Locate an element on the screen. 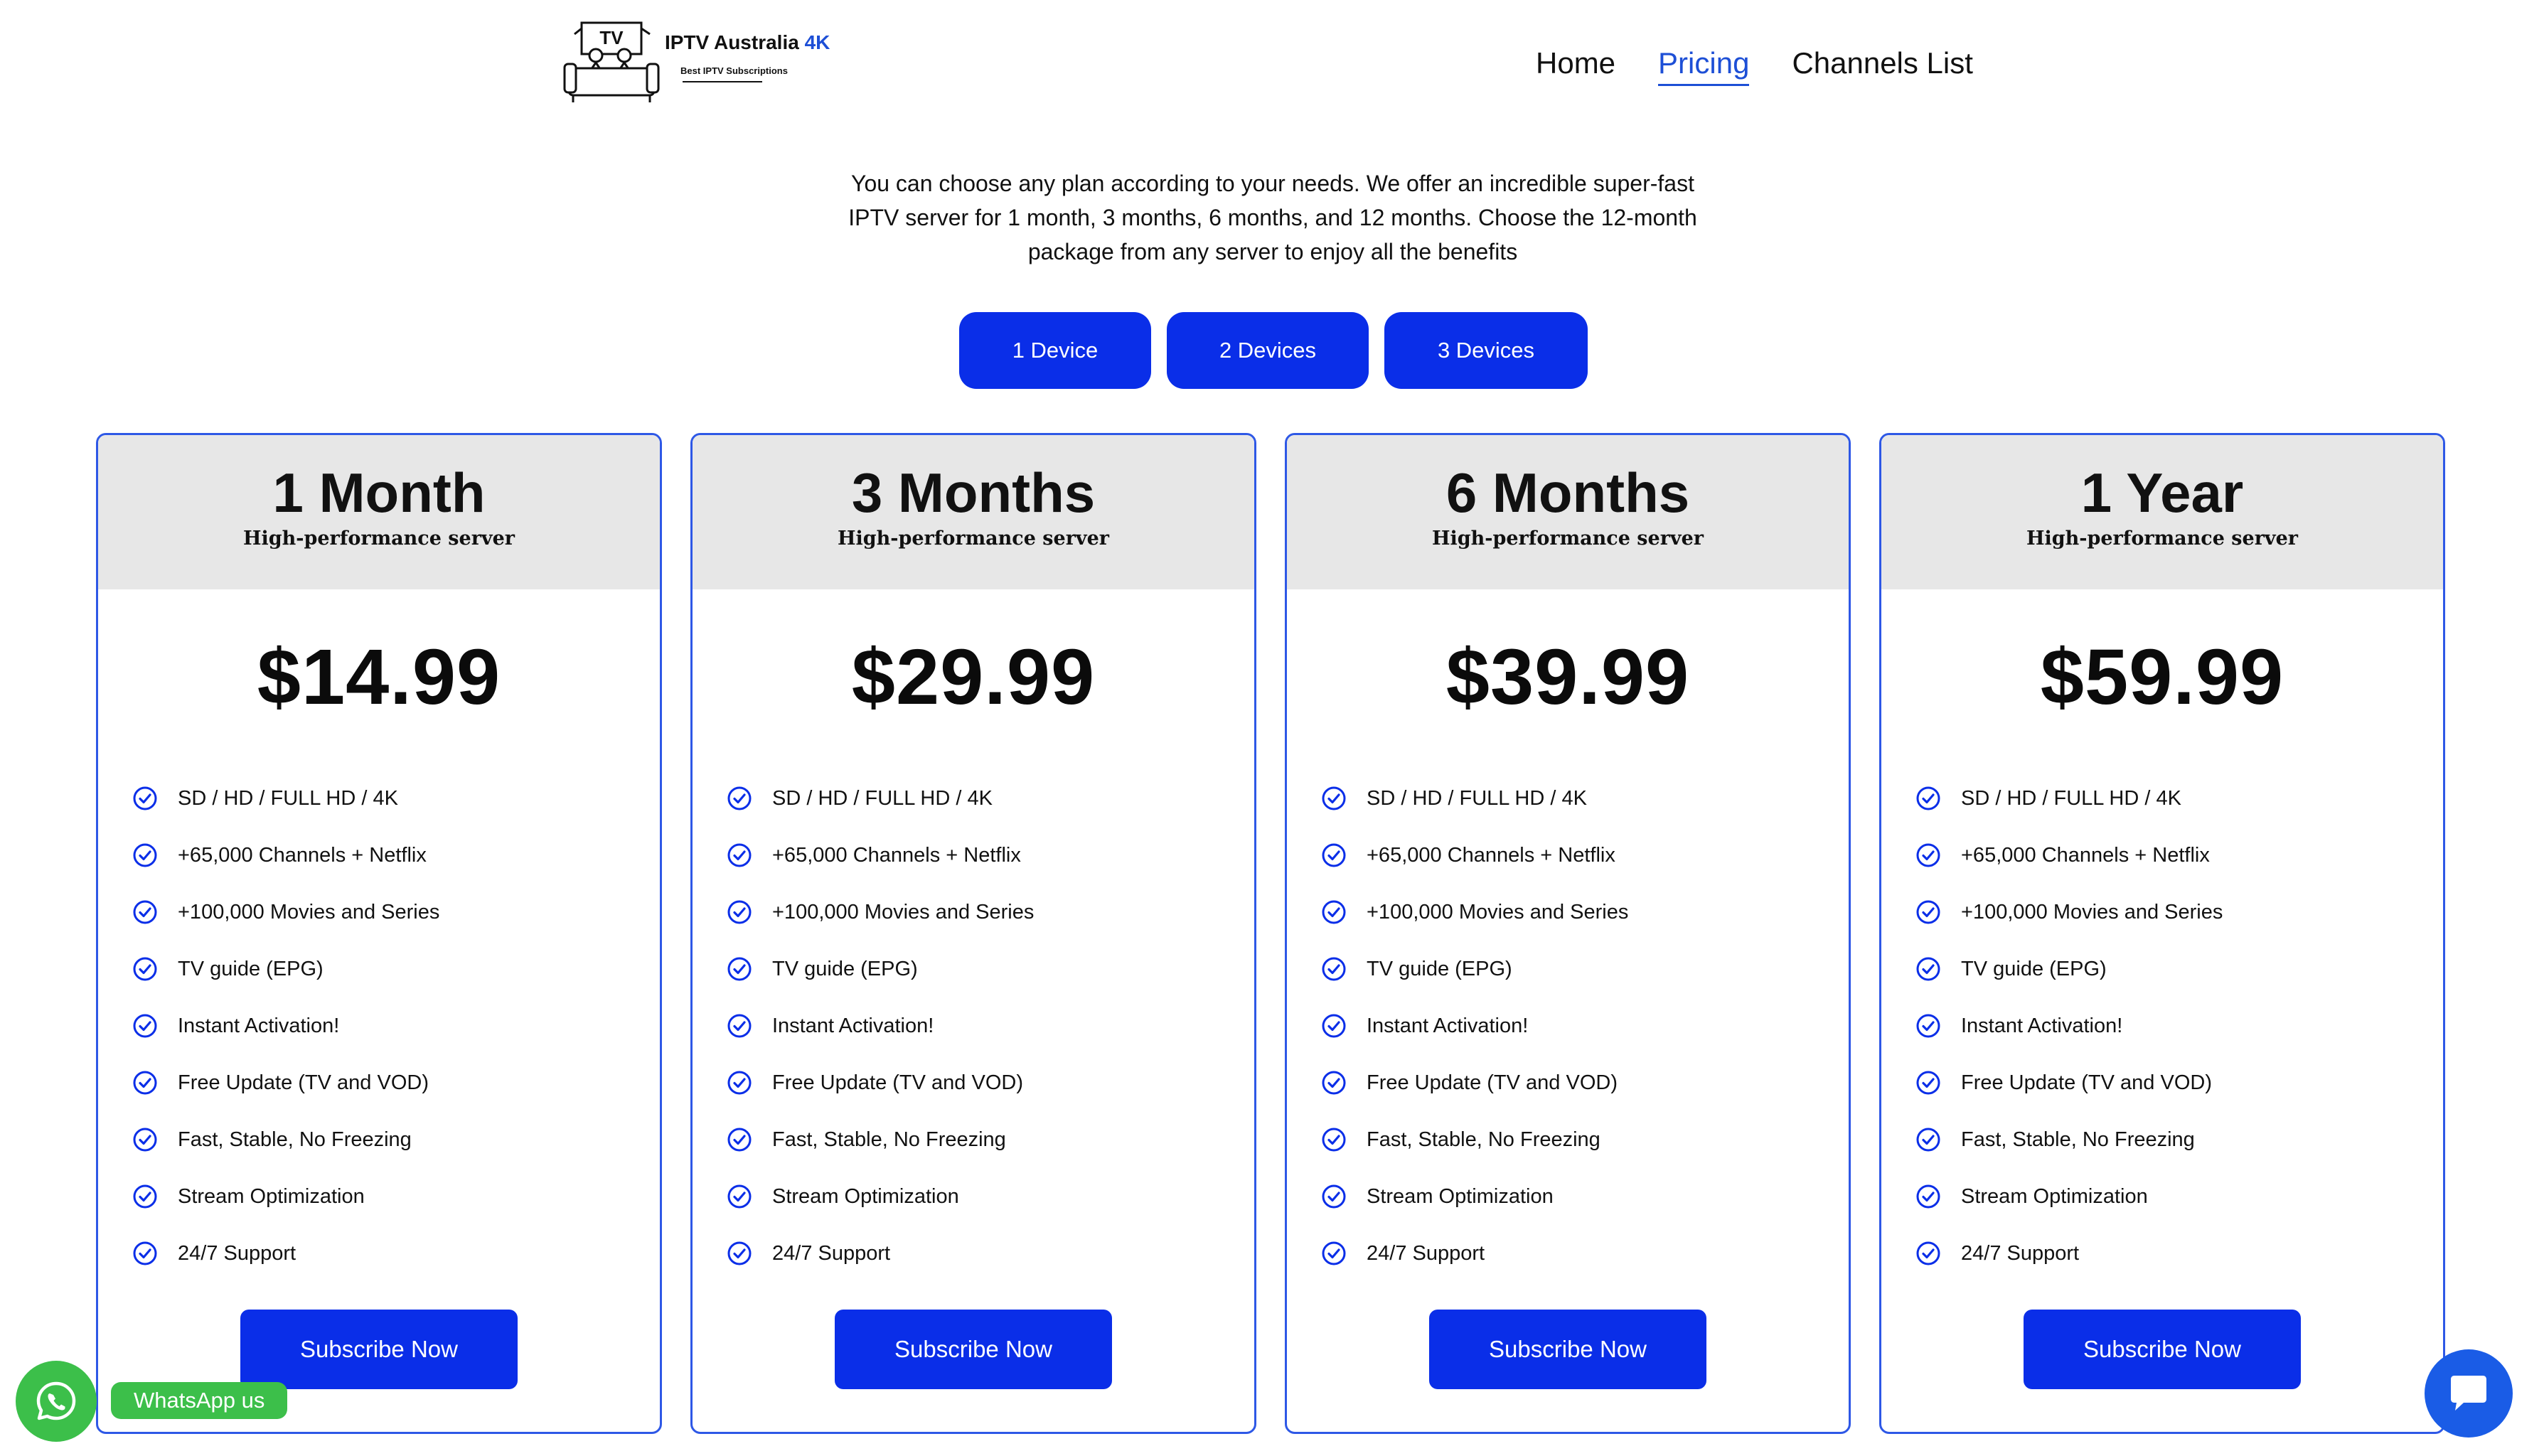  tv-couch-logo-icon: TV is located at coordinates (611, 62).